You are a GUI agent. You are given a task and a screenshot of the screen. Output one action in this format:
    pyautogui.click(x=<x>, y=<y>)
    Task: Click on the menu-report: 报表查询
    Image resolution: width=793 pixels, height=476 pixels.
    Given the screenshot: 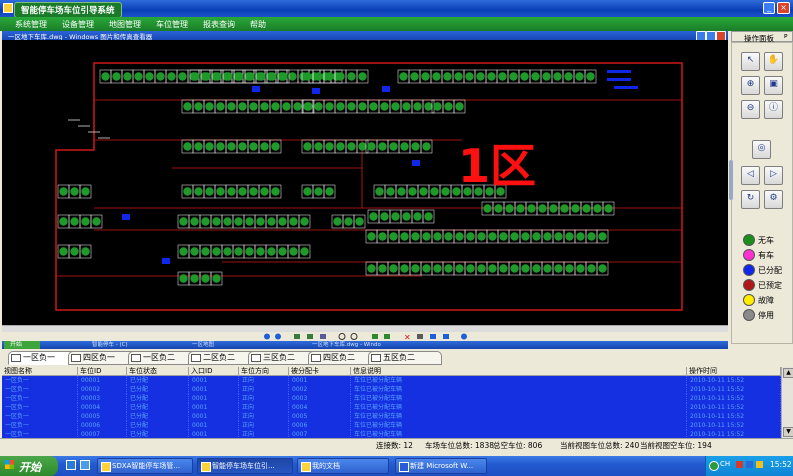 What is the action you would take?
    pyautogui.click(x=219, y=24)
    